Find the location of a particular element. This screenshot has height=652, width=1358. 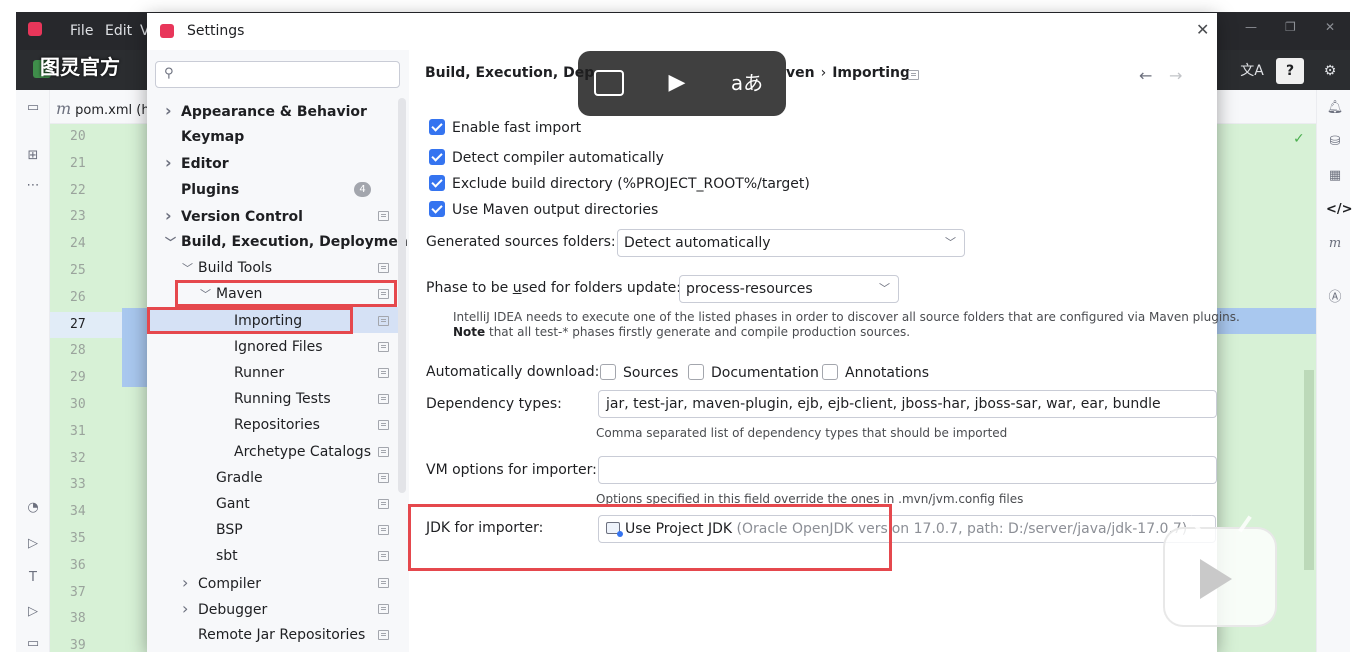

tree-item-appearance-behavior: › Appearance & Behavior is located at coordinates (266, 111).